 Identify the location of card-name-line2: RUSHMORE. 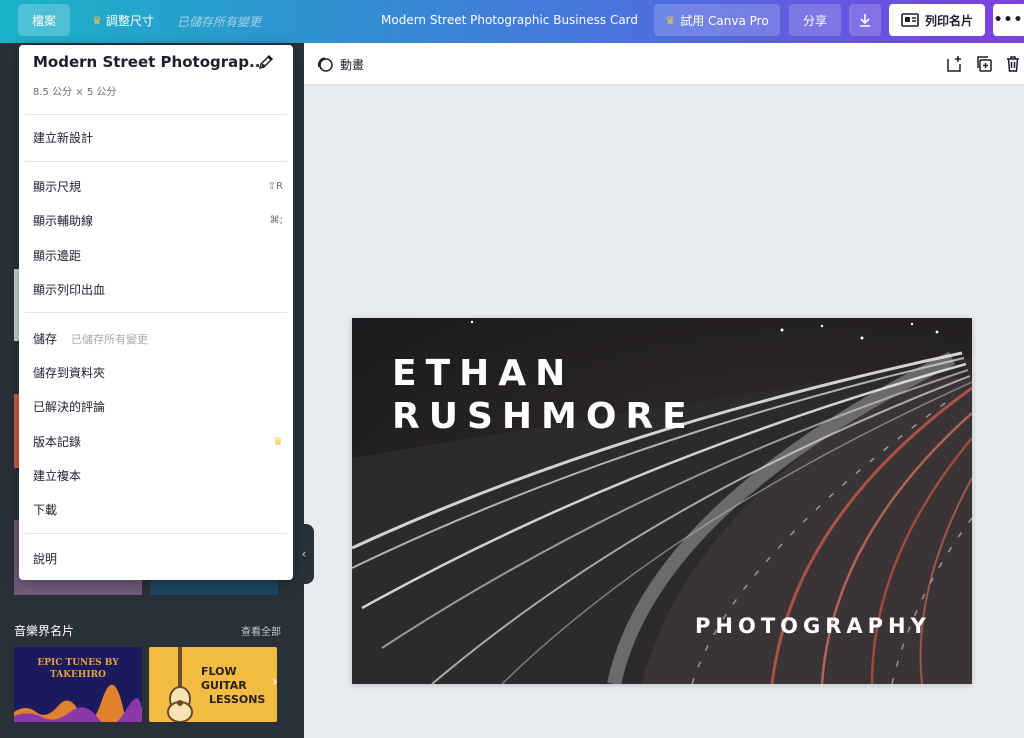
(544, 416).